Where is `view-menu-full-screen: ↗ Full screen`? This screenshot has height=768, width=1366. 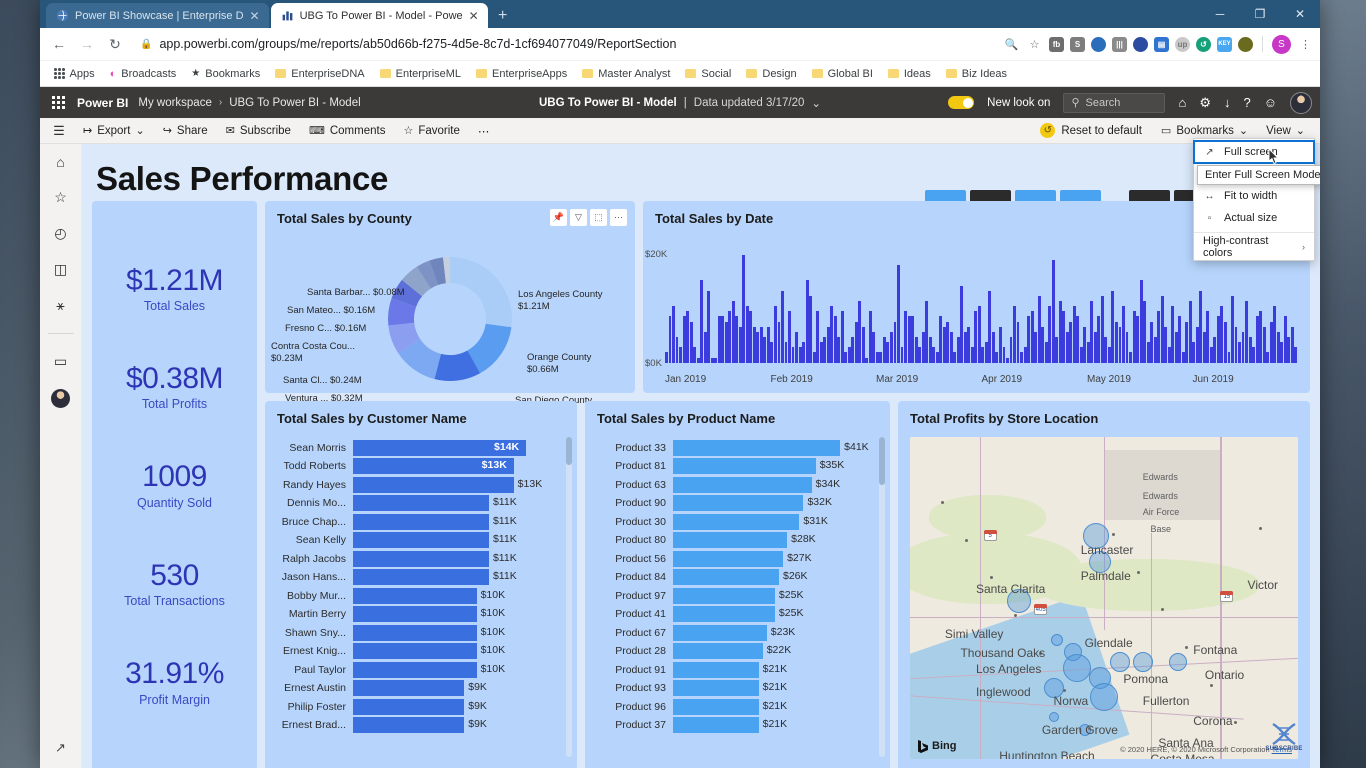
view-menu-full-screen: ↗ Full screen is located at coordinates (1254, 152).